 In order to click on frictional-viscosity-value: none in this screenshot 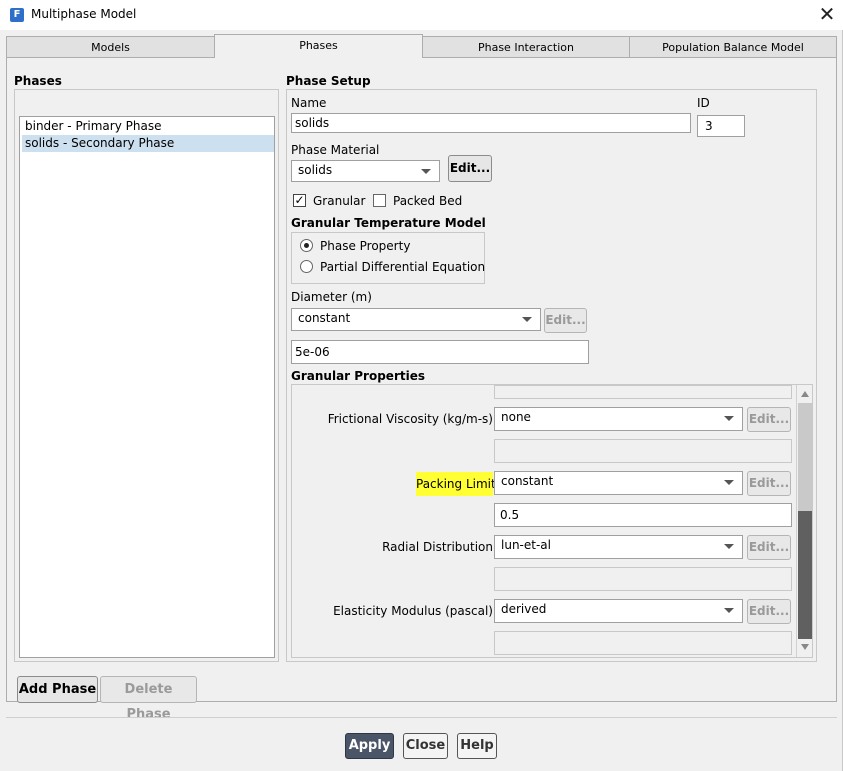, I will do `click(516, 417)`.